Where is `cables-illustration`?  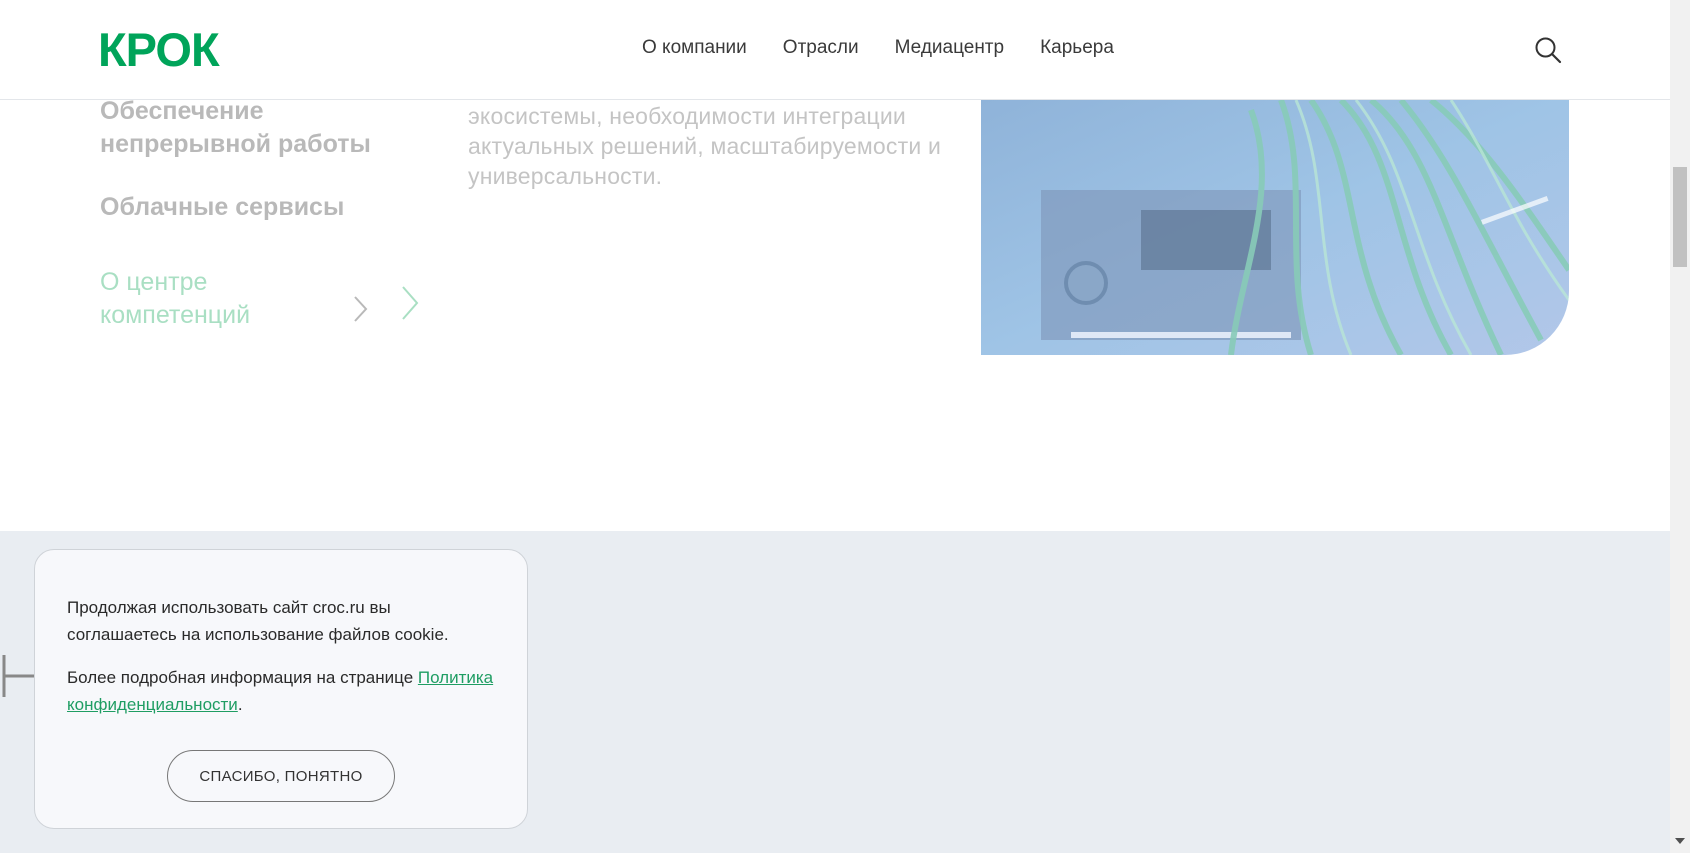 cables-illustration is located at coordinates (1275, 227).